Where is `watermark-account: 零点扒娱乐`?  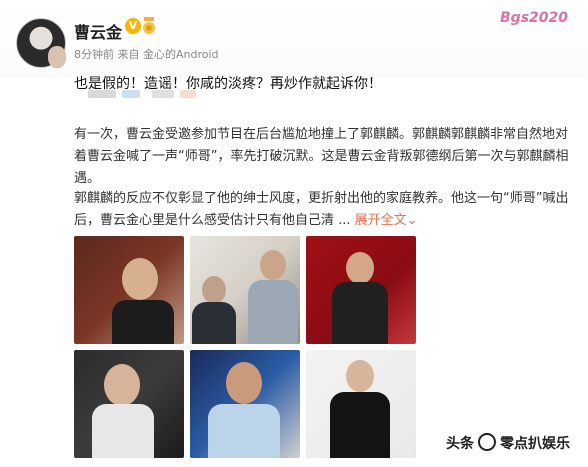
watermark-account: 零点扒娱乐 is located at coordinates (535, 444).